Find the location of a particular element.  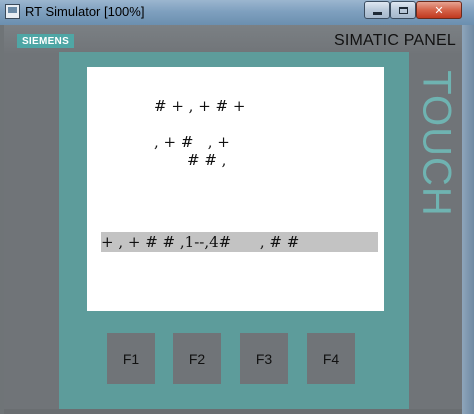

minimize-icon is located at coordinates (377, 13).